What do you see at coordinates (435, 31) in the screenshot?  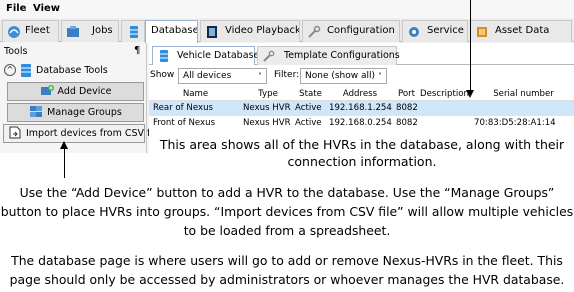 I see `tab-service: Service` at bounding box center [435, 31].